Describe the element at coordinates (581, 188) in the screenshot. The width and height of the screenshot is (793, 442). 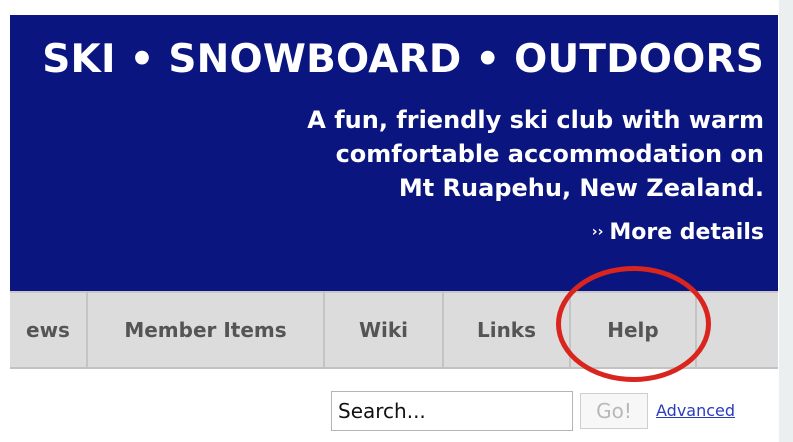
I see `description-line: Mt Ruapehu, New Zealand.` at that location.